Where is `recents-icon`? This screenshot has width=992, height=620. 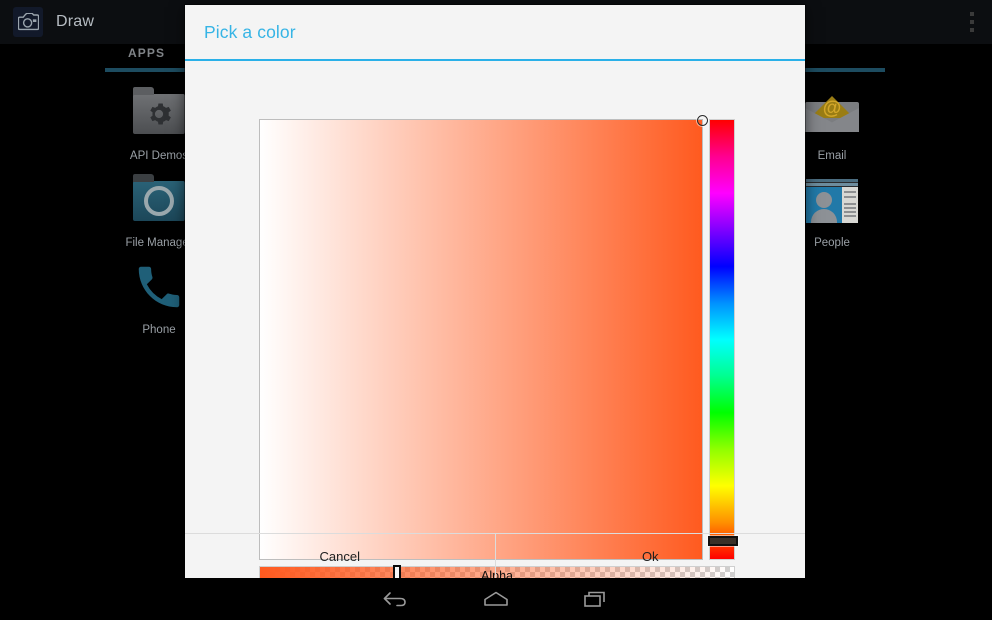 recents-icon is located at coordinates (596, 599).